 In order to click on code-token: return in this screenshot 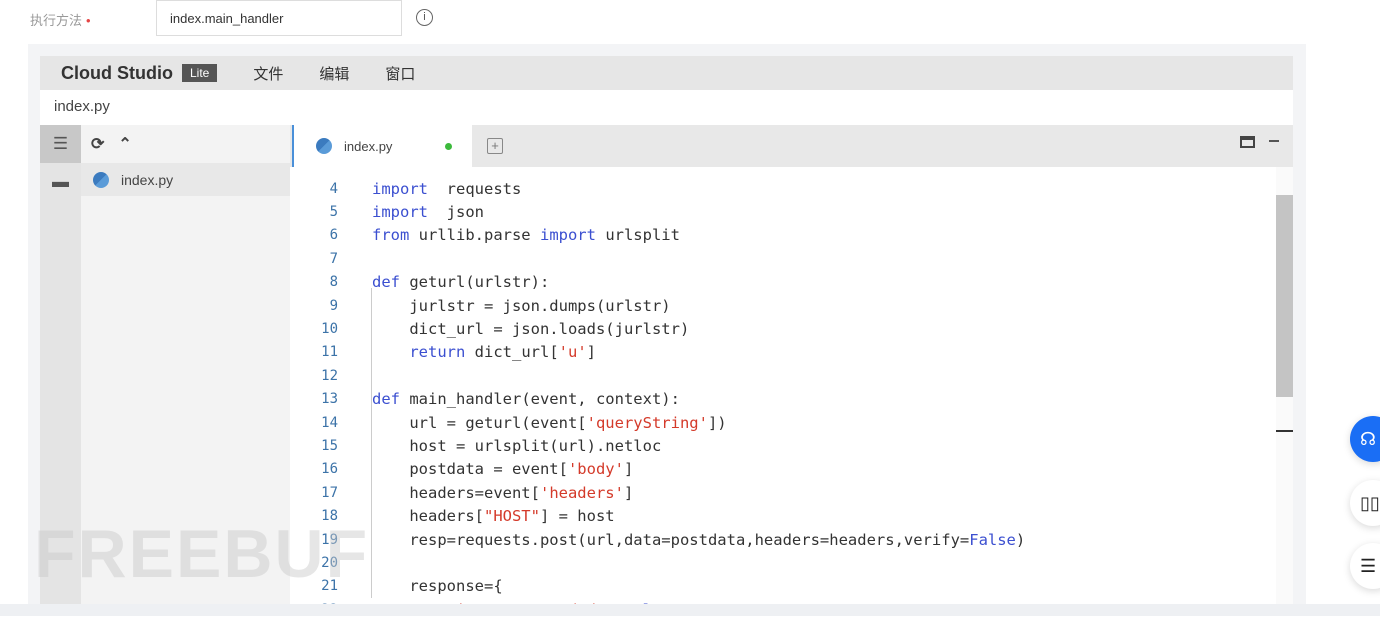, I will do `click(419, 352)`.